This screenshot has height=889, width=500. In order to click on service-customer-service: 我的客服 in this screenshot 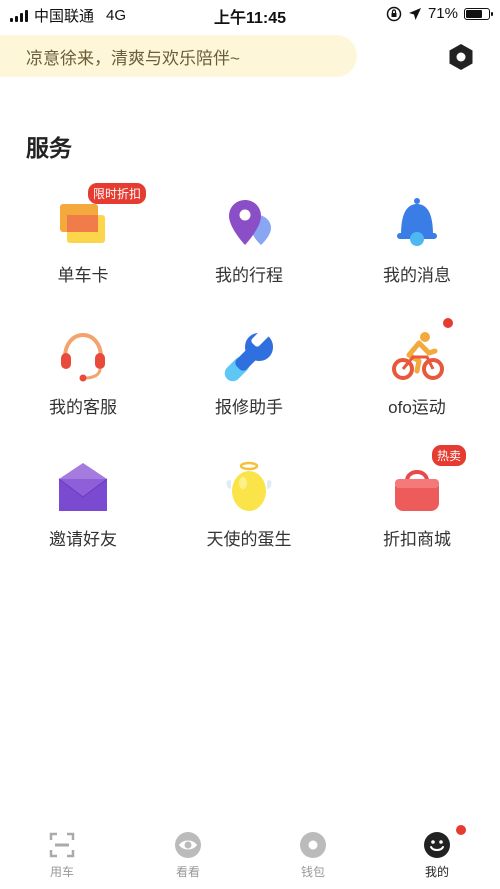, I will do `click(83, 382)`.